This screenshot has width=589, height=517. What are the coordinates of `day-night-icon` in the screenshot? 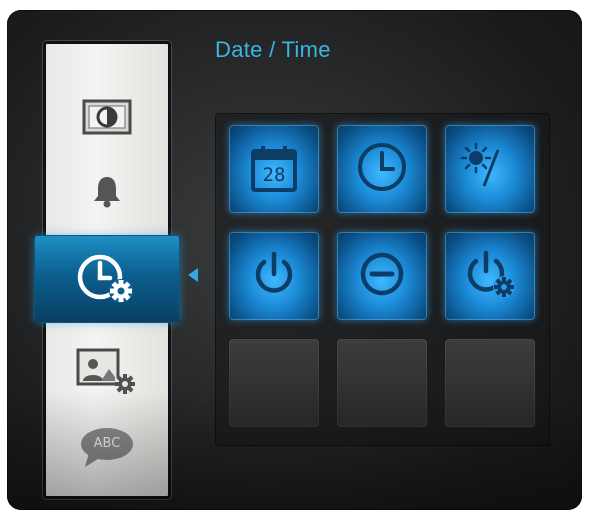 It's located at (490, 169).